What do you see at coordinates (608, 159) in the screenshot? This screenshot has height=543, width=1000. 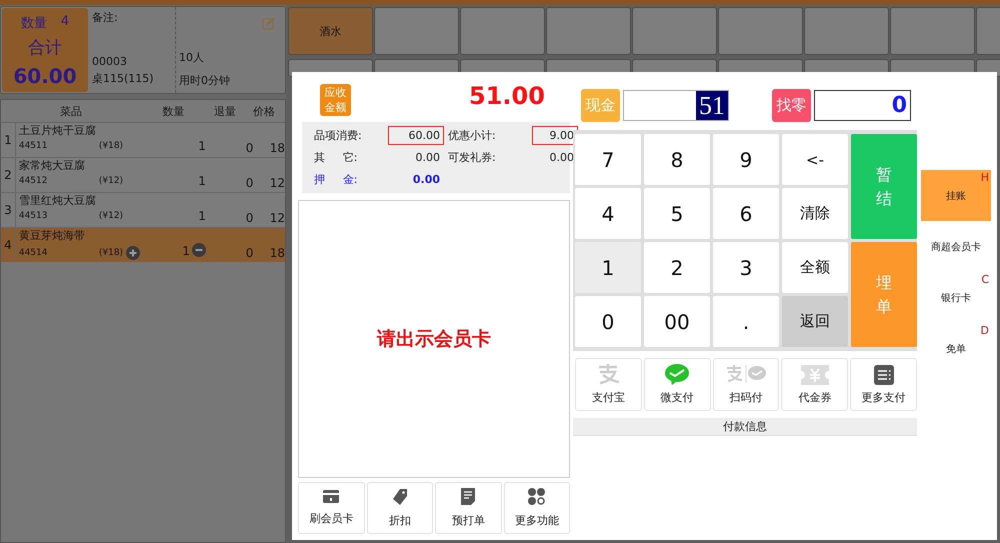 I see `keypad-key: 7` at bounding box center [608, 159].